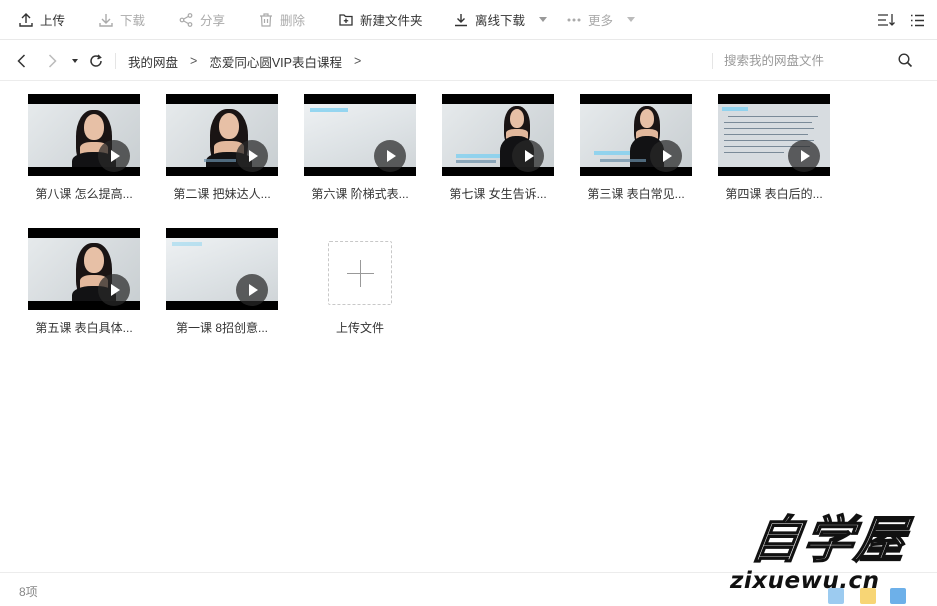  Describe the element at coordinates (275, 61) in the screenshot. I see `breadcrumb-current-folder: 恋爱同心圆VIP表白课程` at that location.